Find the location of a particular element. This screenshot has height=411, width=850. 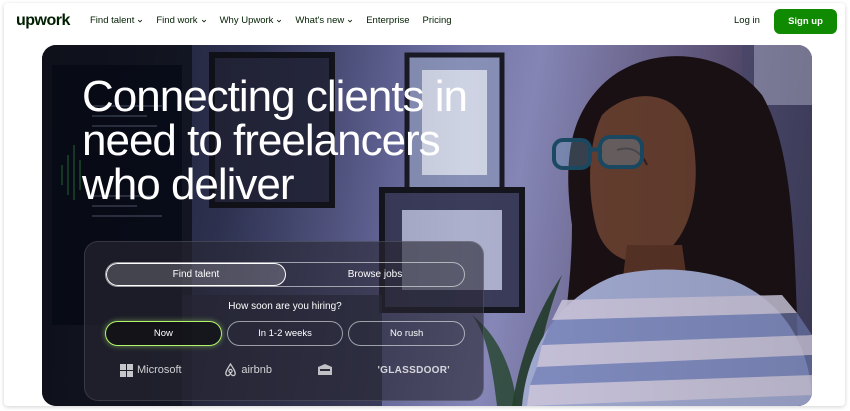

signup-button: Sign up is located at coordinates (805, 21).